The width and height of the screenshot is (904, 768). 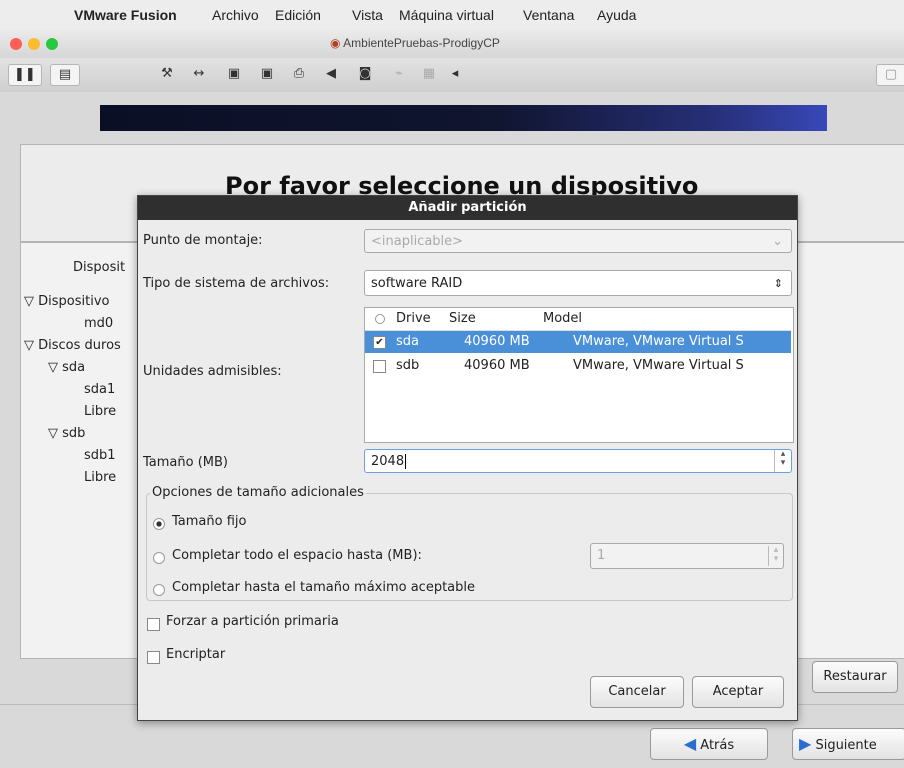 I want to click on next-button: ▶ Siguiente, so click(x=848, y=744).